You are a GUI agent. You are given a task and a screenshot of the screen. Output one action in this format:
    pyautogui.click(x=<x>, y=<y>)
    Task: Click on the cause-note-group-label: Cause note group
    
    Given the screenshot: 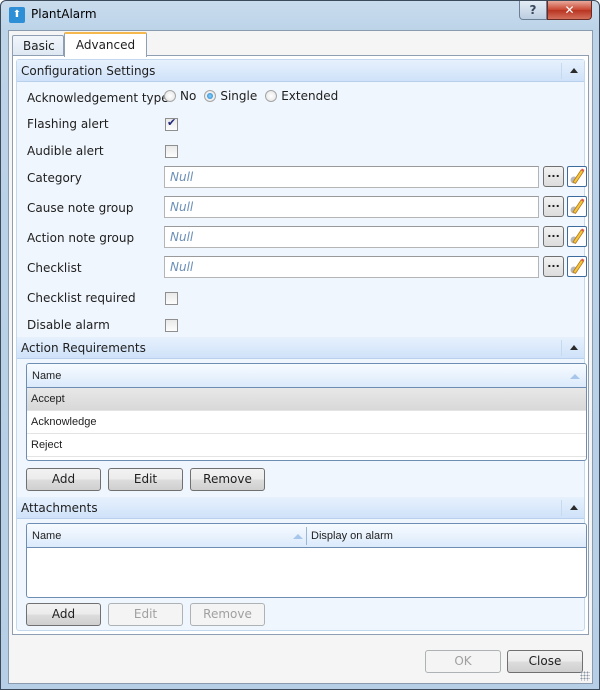 What is the action you would take?
    pyautogui.click(x=80, y=208)
    